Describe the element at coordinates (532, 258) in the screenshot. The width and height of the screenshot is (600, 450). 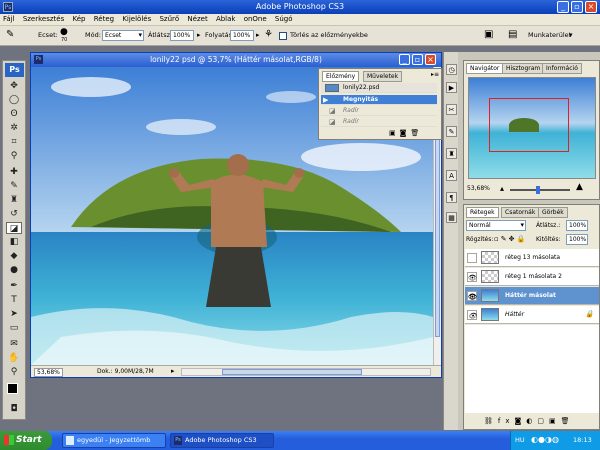
I see `layer-row: réteg 13 másolata` at that location.